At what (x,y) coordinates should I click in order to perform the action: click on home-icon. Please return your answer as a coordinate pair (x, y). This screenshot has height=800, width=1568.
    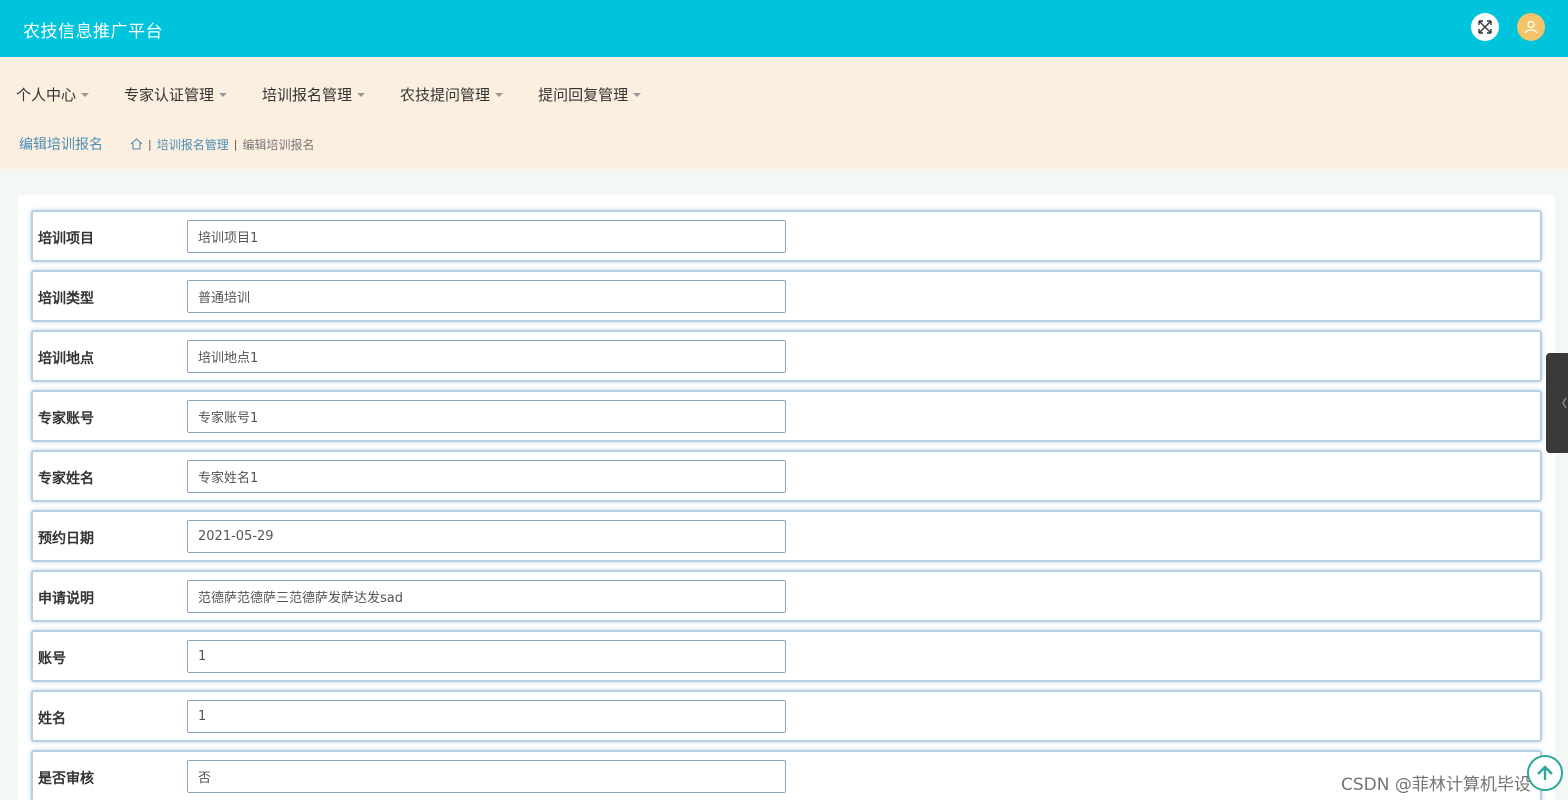
    Looking at the image, I should click on (136, 144).